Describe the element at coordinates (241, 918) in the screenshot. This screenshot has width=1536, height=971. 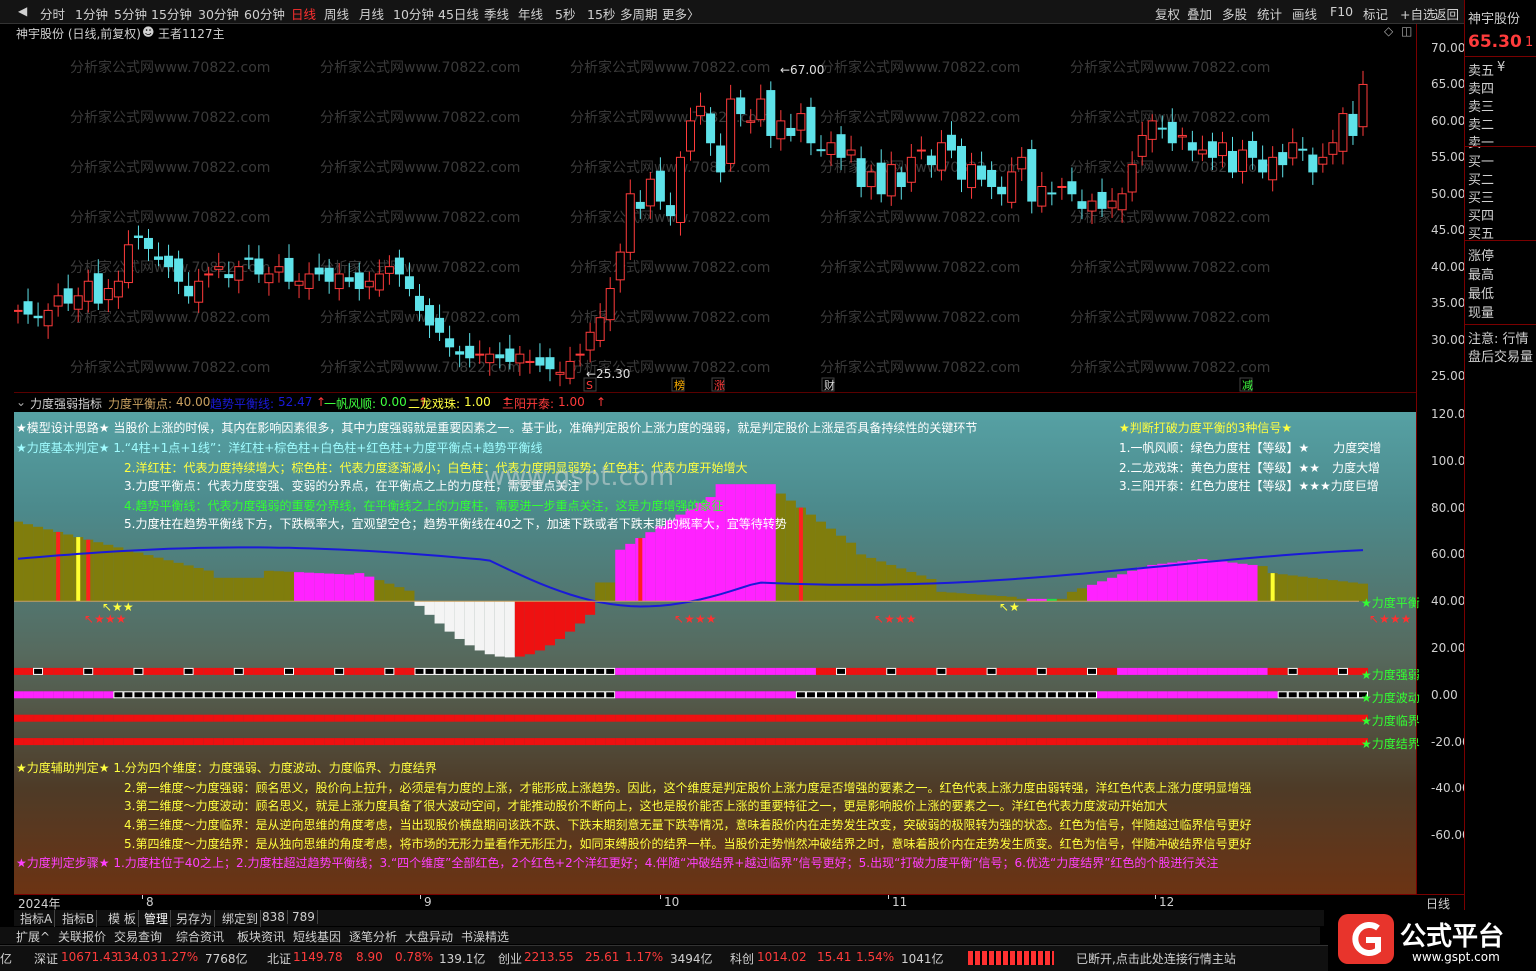
I see `tab-5: 绑定到` at that location.